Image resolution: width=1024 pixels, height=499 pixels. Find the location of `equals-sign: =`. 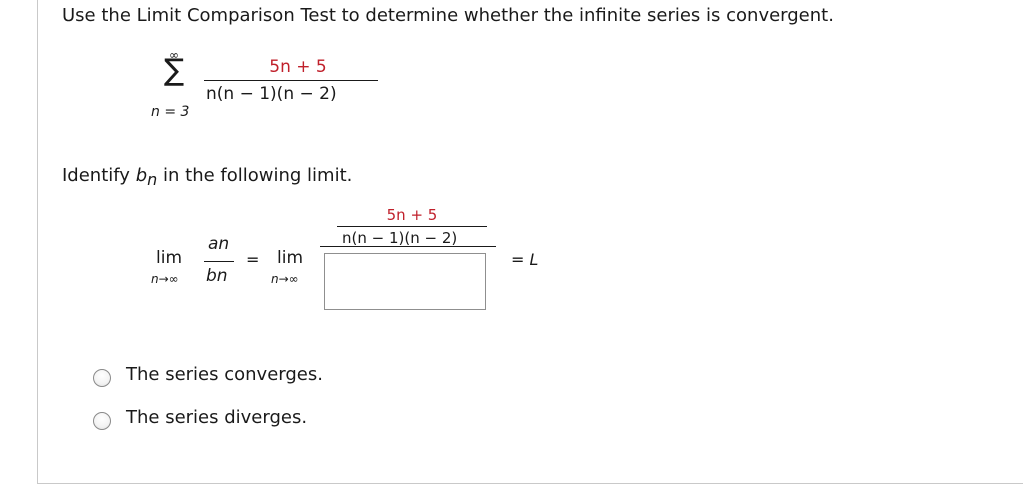

equals-sign: = is located at coordinates (253, 259).